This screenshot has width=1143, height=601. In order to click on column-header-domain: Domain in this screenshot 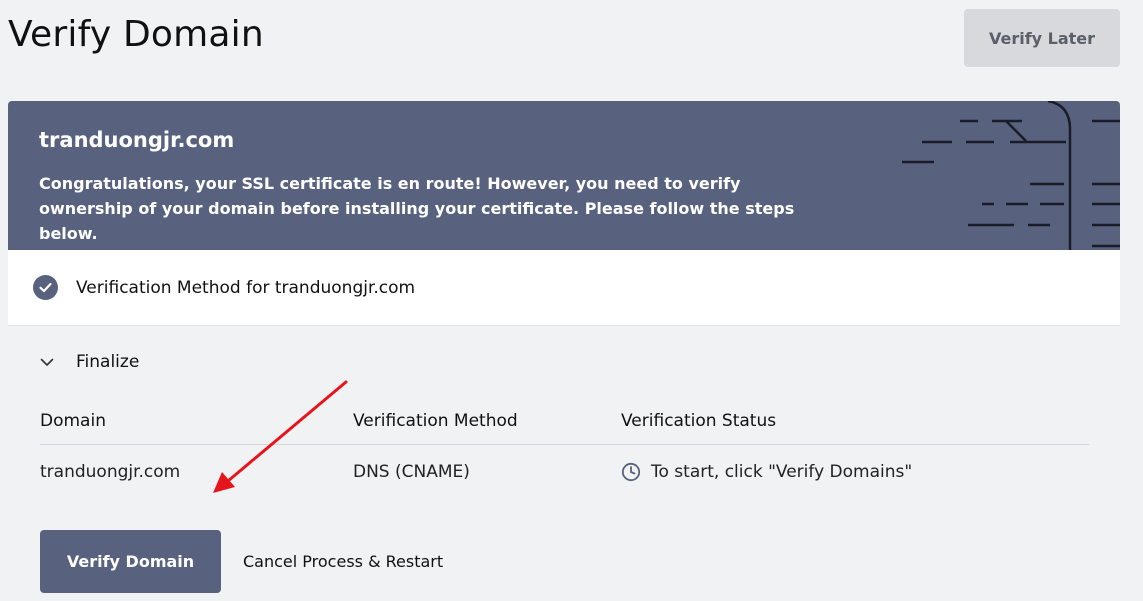, I will do `click(196, 421)`.